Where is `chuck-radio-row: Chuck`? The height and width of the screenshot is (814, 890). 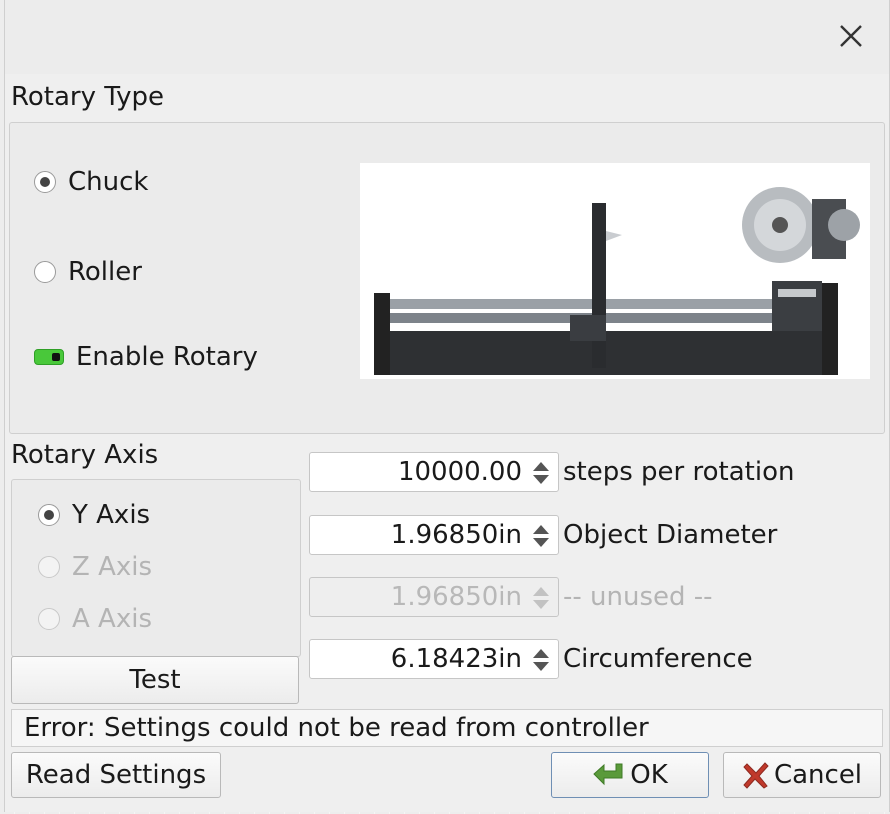 chuck-radio-row: Chuck is located at coordinates (91, 182).